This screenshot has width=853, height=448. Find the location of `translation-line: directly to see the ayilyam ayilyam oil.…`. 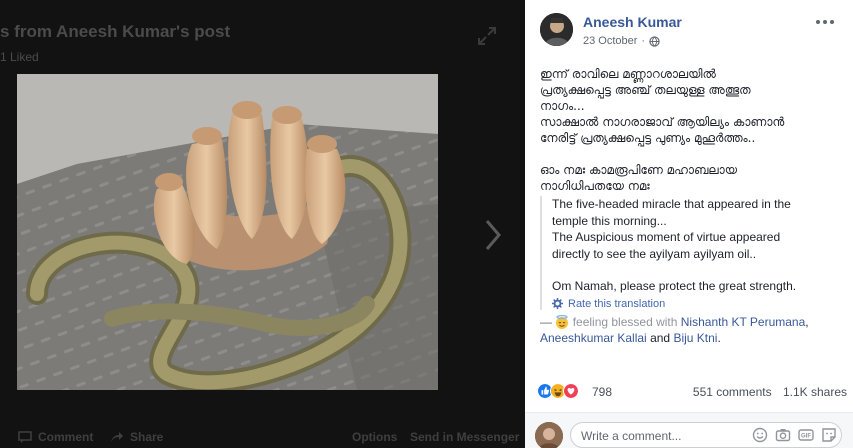

translation-line: directly to see the ayilyam ayilyam oil.… is located at coordinates (654, 253).